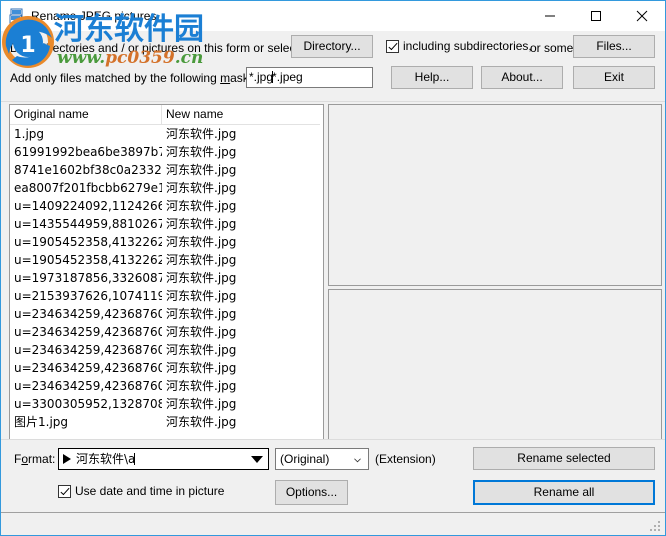  I want to click on chevron-down-icon, so click(357, 460).